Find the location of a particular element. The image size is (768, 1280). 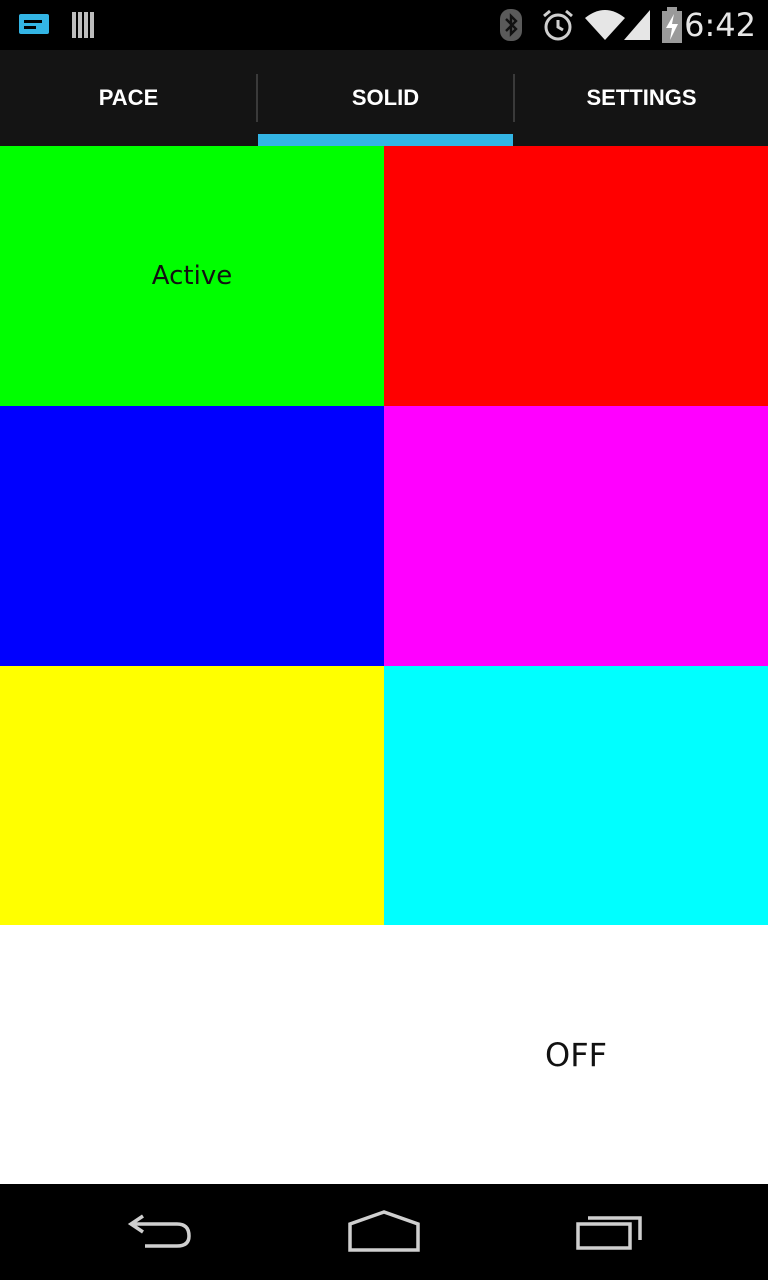

swatch-cyan is located at coordinates (576, 795).